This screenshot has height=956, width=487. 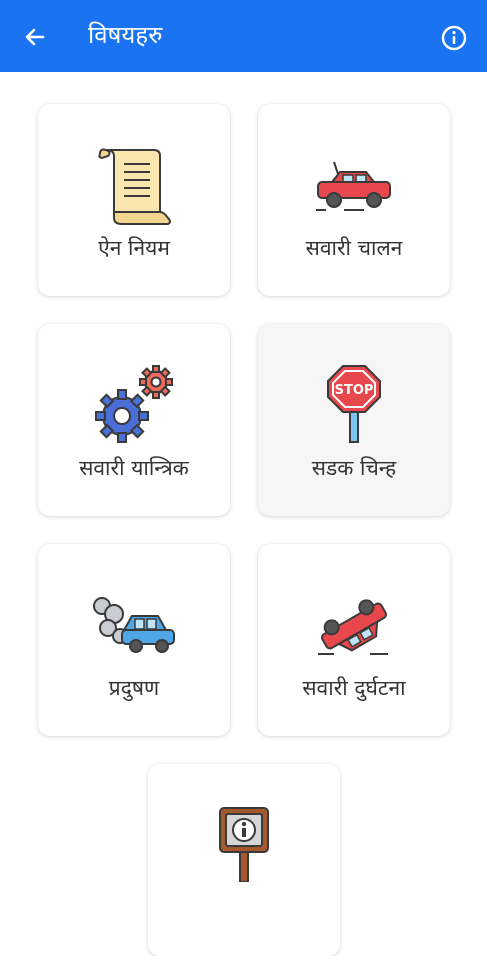 I want to click on topic-card-info, so click(x=244, y=860).